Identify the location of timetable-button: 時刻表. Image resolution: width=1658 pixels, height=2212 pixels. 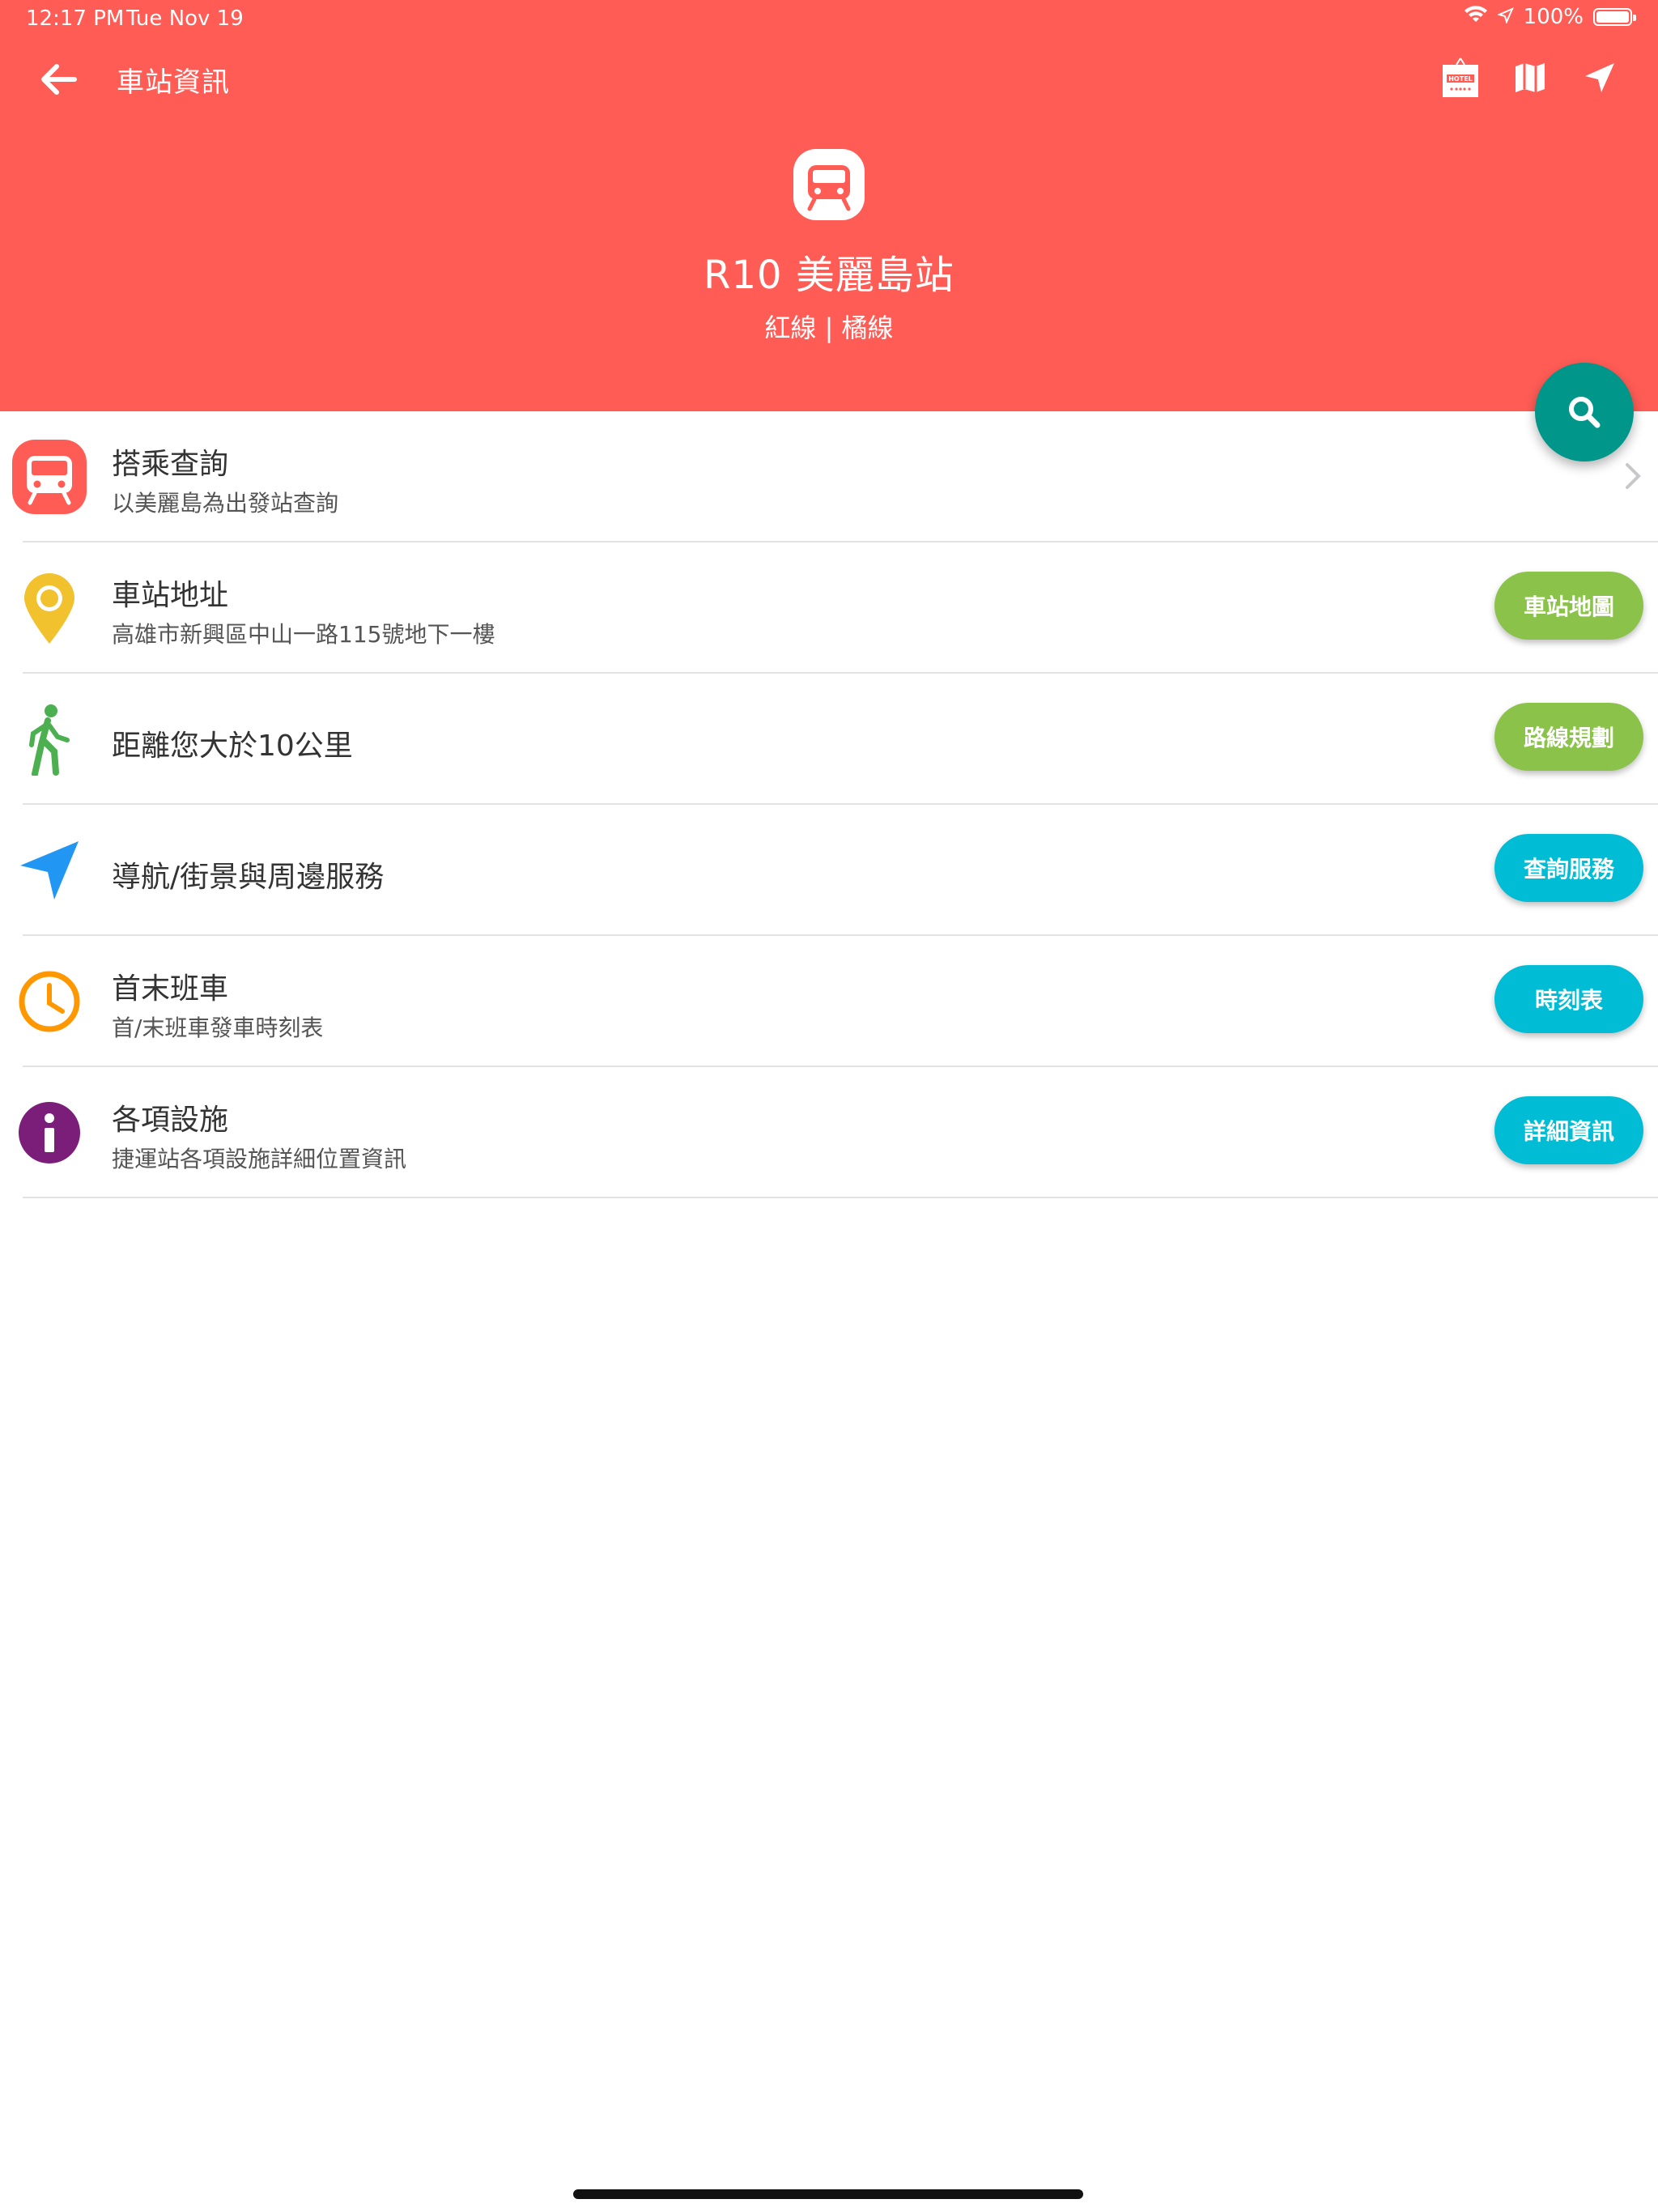
(1568, 999).